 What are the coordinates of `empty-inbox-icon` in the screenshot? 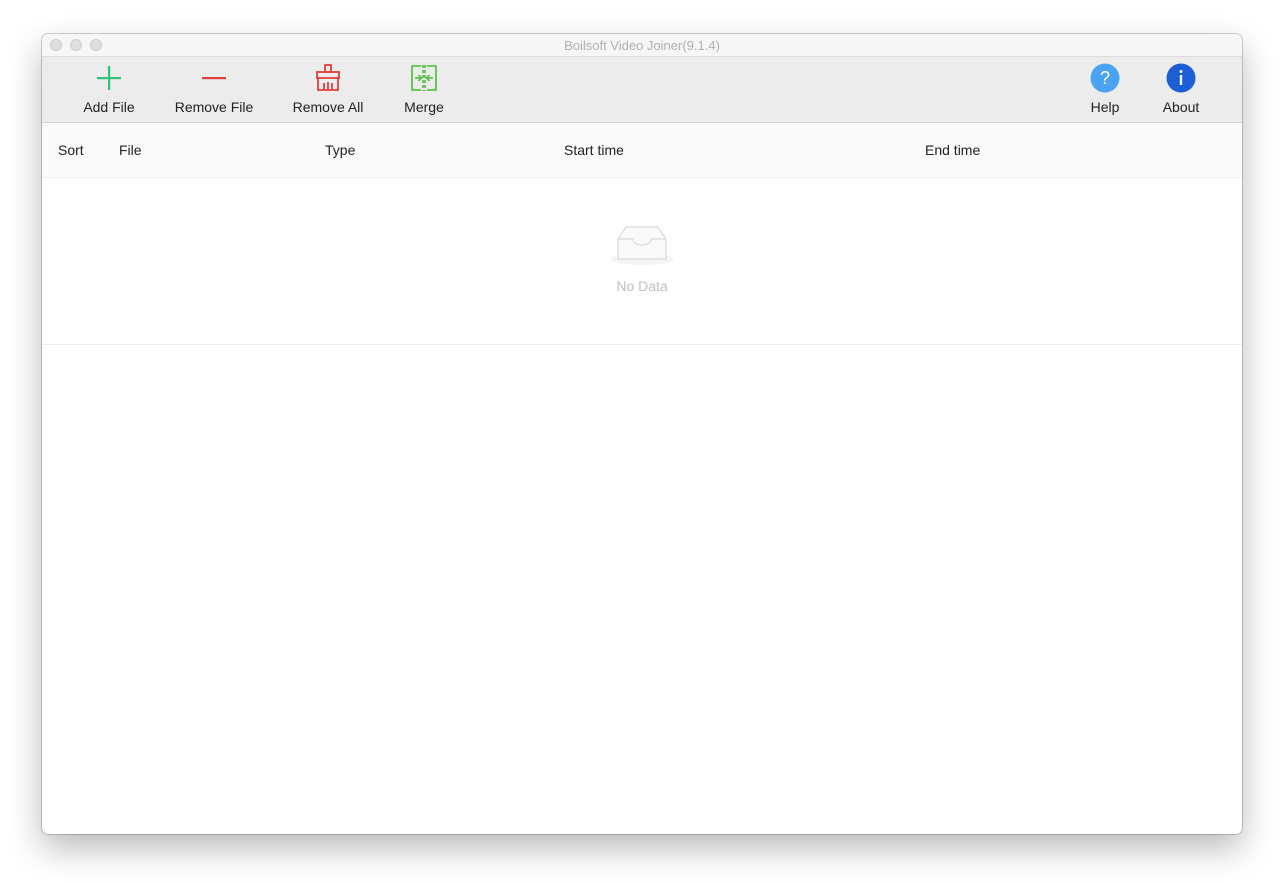 It's located at (642, 245).